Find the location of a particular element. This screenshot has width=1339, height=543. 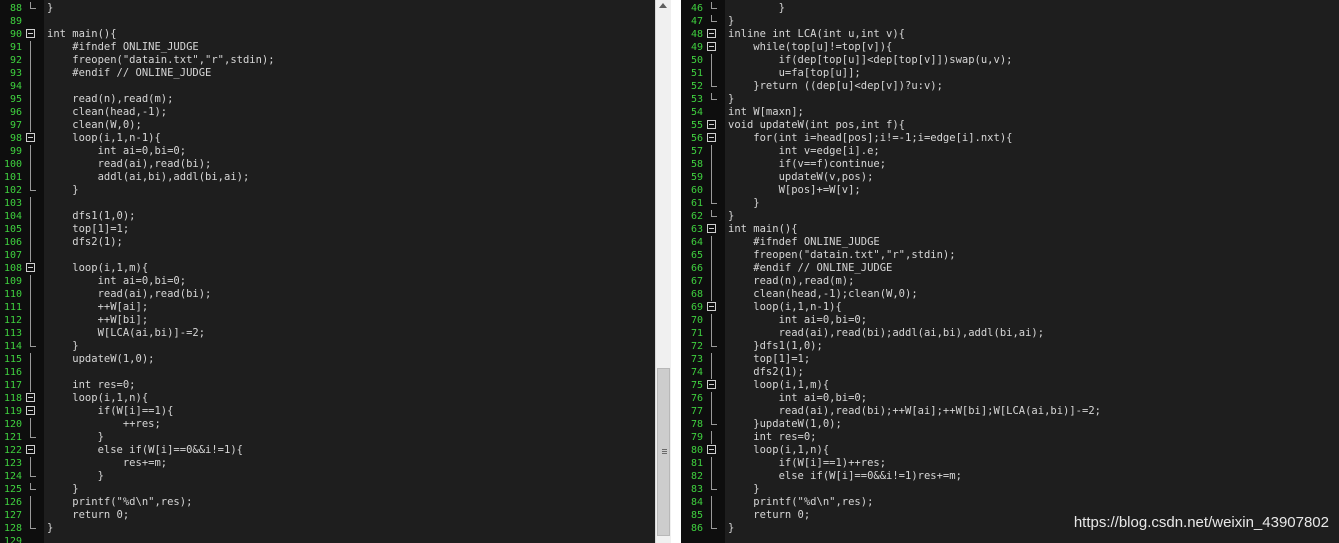

code-text: #endif // ONLINE_JUDGE is located at coordinates (810, 268).